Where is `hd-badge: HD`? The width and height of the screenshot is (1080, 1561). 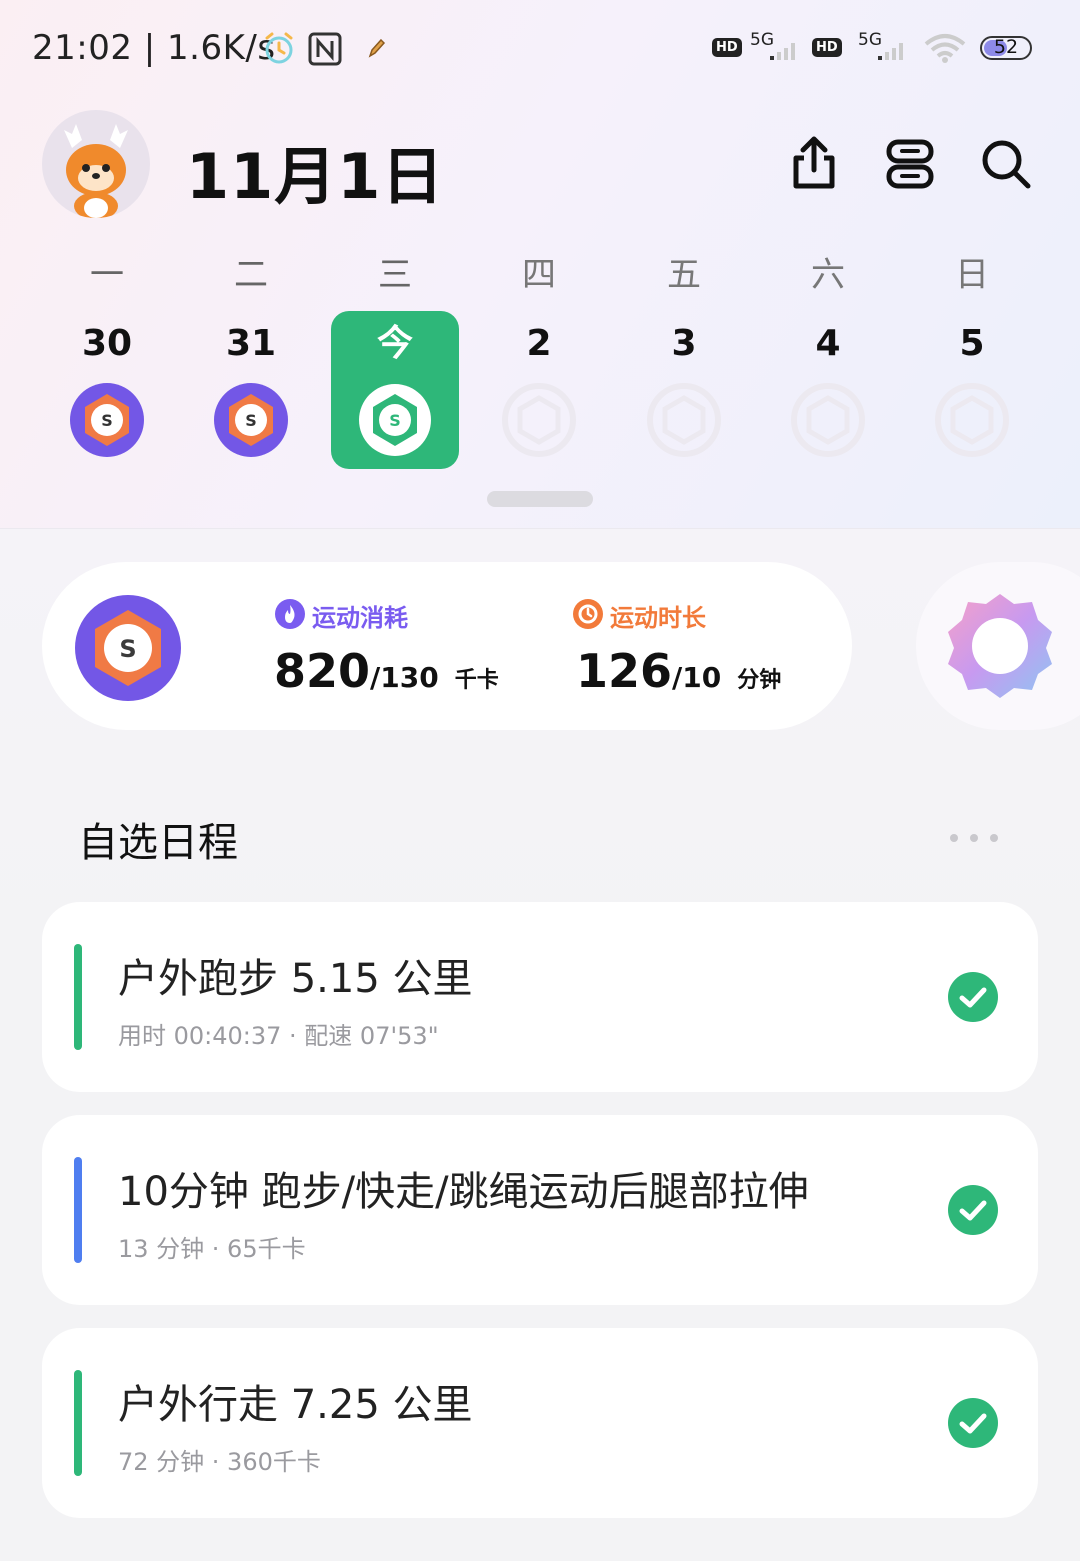 hd-badge: HD is located at coordinates (727, 47).